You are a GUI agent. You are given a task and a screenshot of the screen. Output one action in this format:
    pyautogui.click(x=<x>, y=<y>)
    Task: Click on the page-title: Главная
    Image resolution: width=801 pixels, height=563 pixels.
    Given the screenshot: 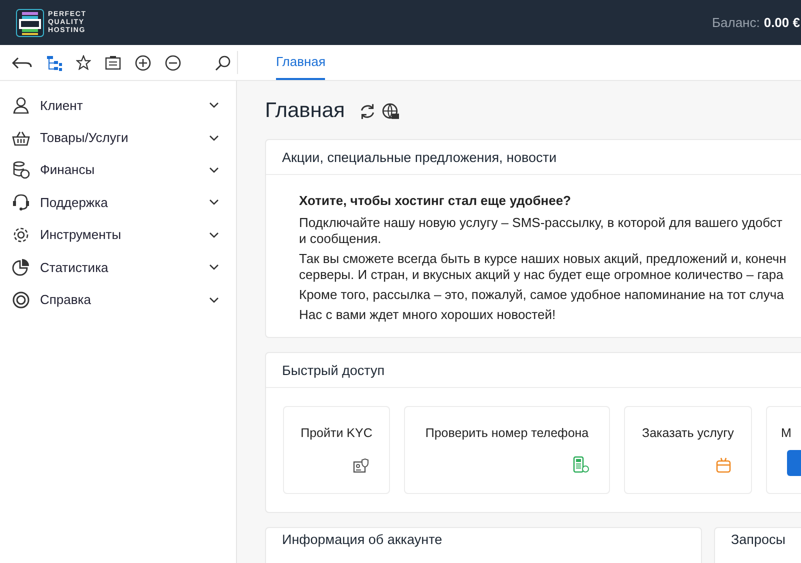 What is the action you would take?
    pyautogui.click(x=305, y=111)
    